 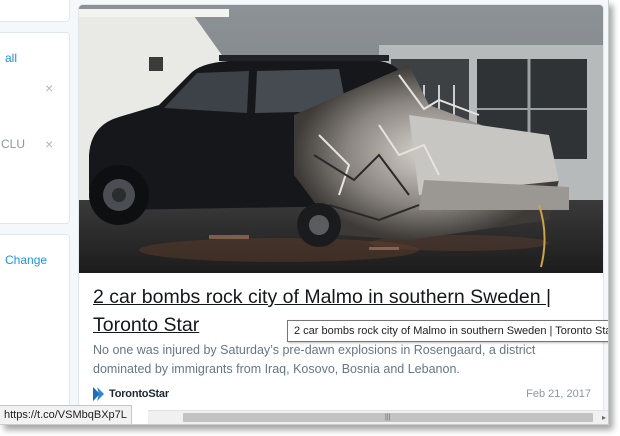 I want to click on sidebar-card-top, so click(x=35, y=11).